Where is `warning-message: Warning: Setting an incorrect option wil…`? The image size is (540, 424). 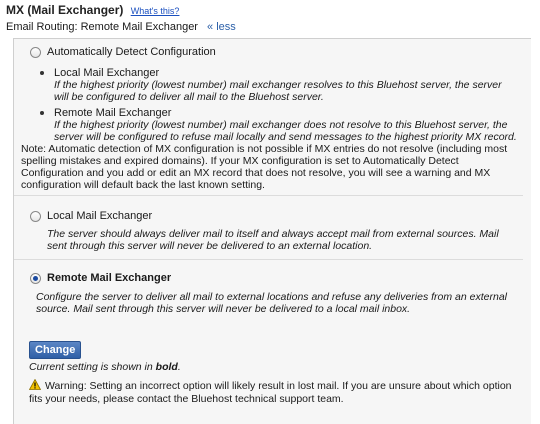
warning-message: Warning: Setting an incorrect option wil… is located at coordinates (273, 391).